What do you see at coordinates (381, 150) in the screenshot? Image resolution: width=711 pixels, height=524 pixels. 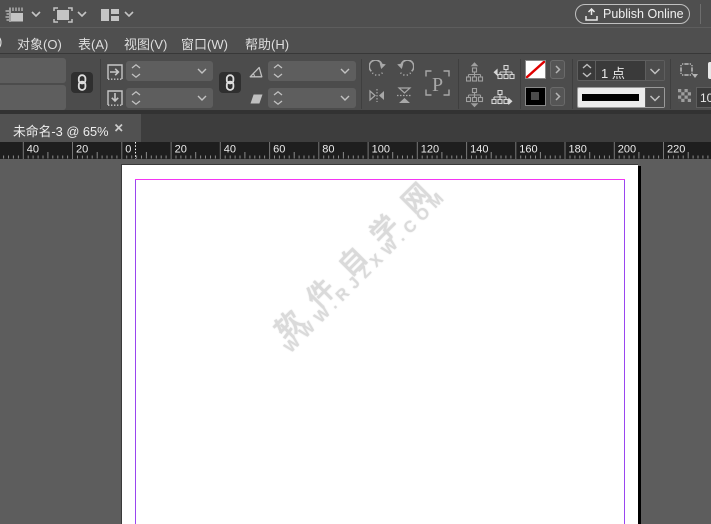 I see `svg-text: 100` at bounding box center [381, 150].